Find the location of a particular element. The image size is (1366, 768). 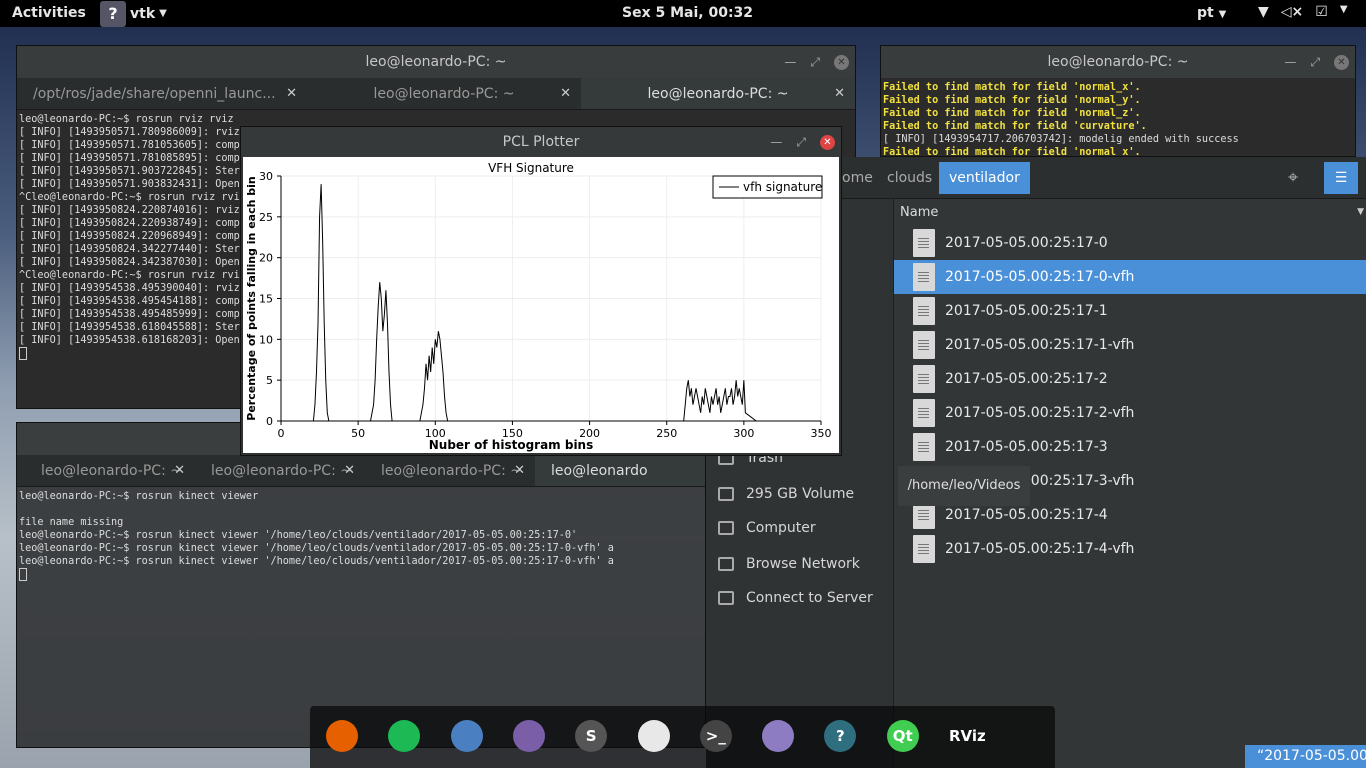

vtk-icon: ? is located at coordinates (840, 736).